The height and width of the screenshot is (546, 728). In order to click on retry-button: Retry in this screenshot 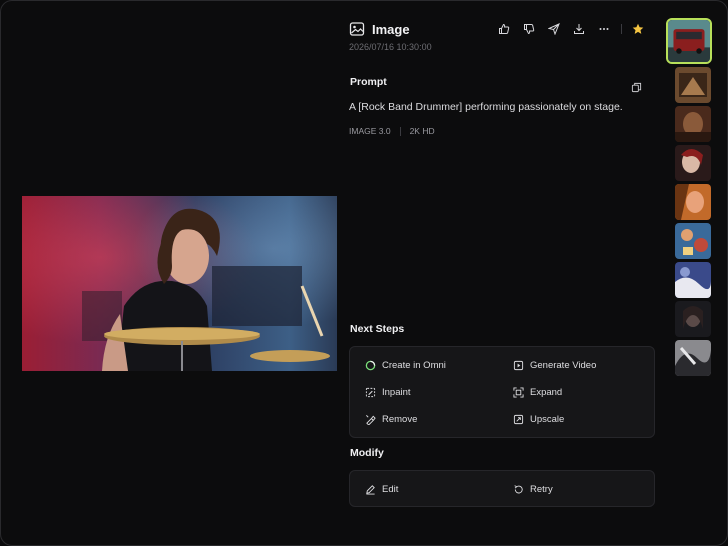, I will do `click(532, 489)`.